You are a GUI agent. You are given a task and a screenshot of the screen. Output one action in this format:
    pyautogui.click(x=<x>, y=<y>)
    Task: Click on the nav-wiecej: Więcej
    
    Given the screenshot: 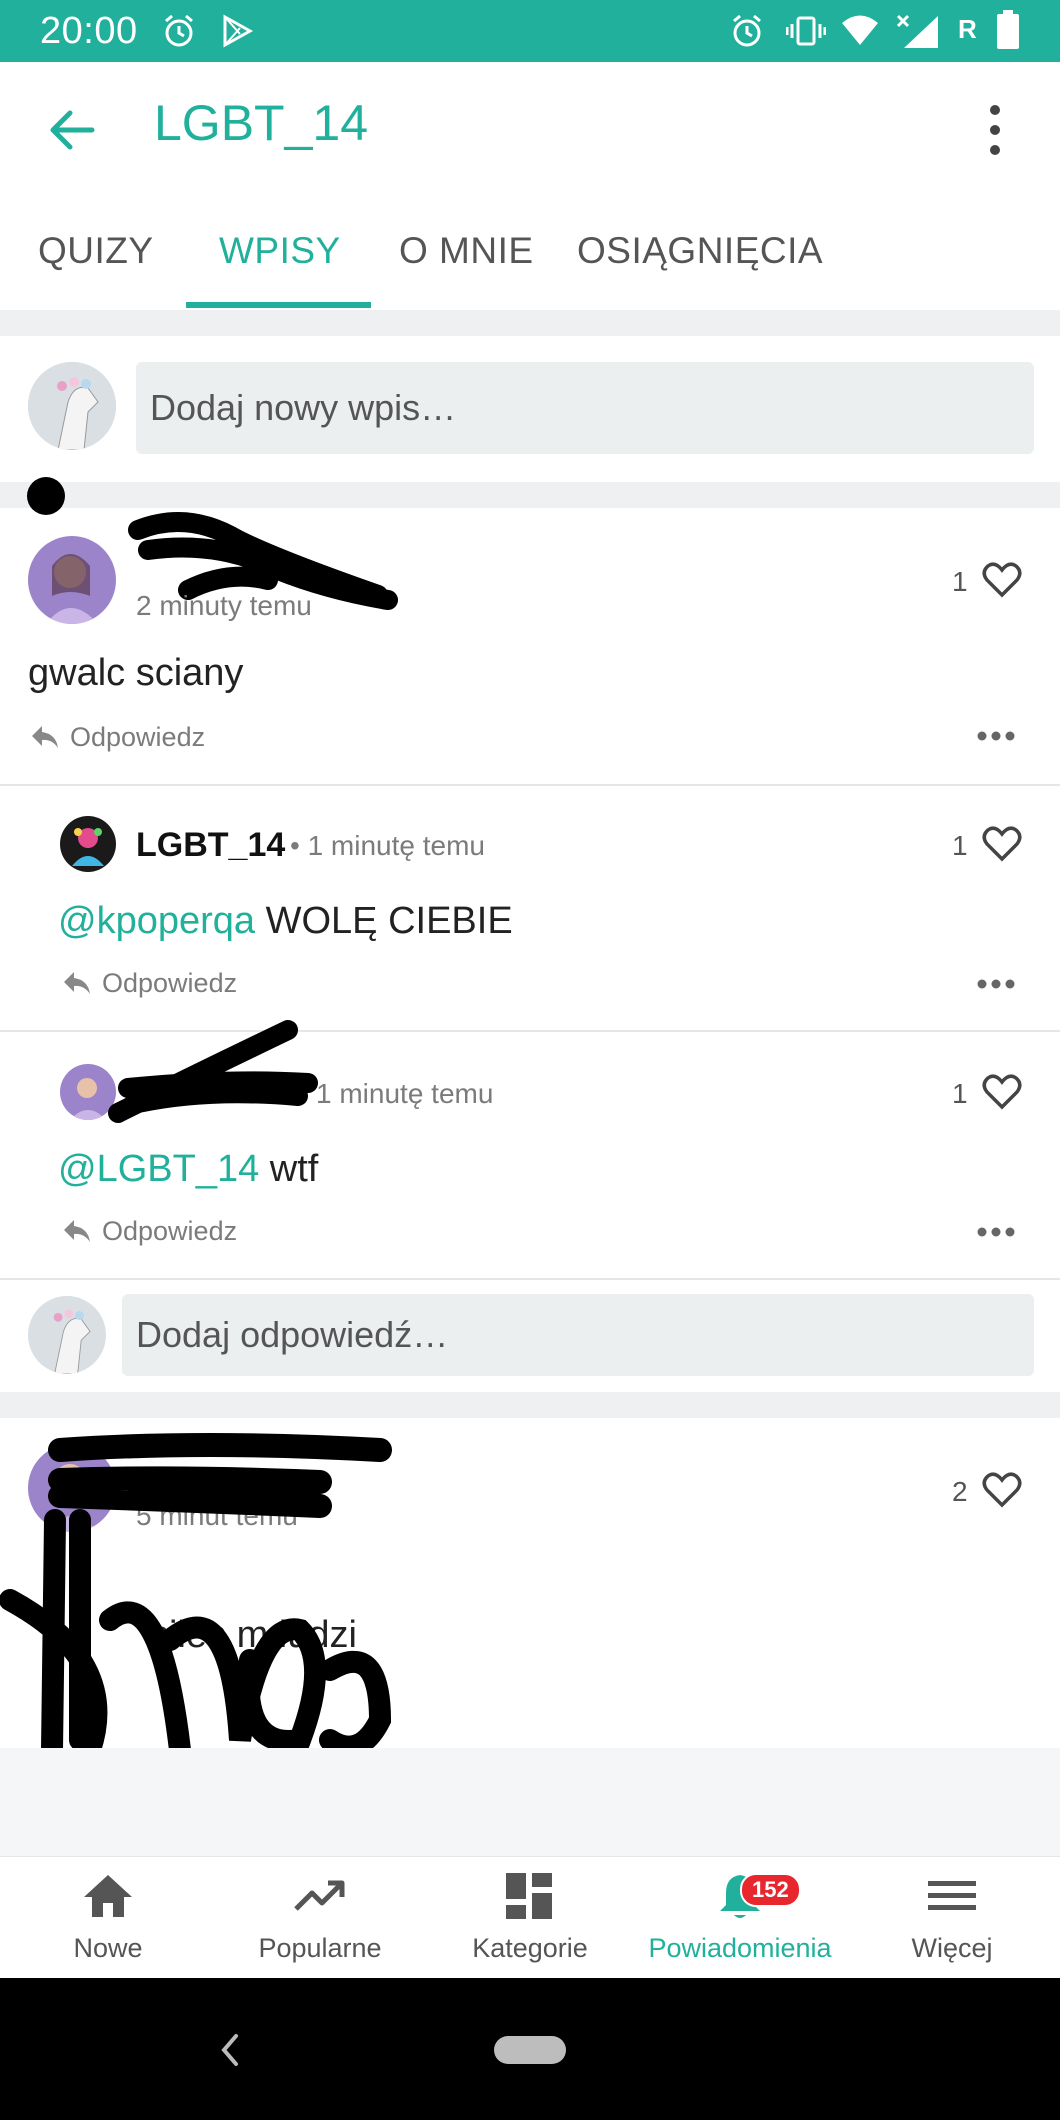 What is the action you would take?
    pyautogui.click(x=952, y=1918)
    